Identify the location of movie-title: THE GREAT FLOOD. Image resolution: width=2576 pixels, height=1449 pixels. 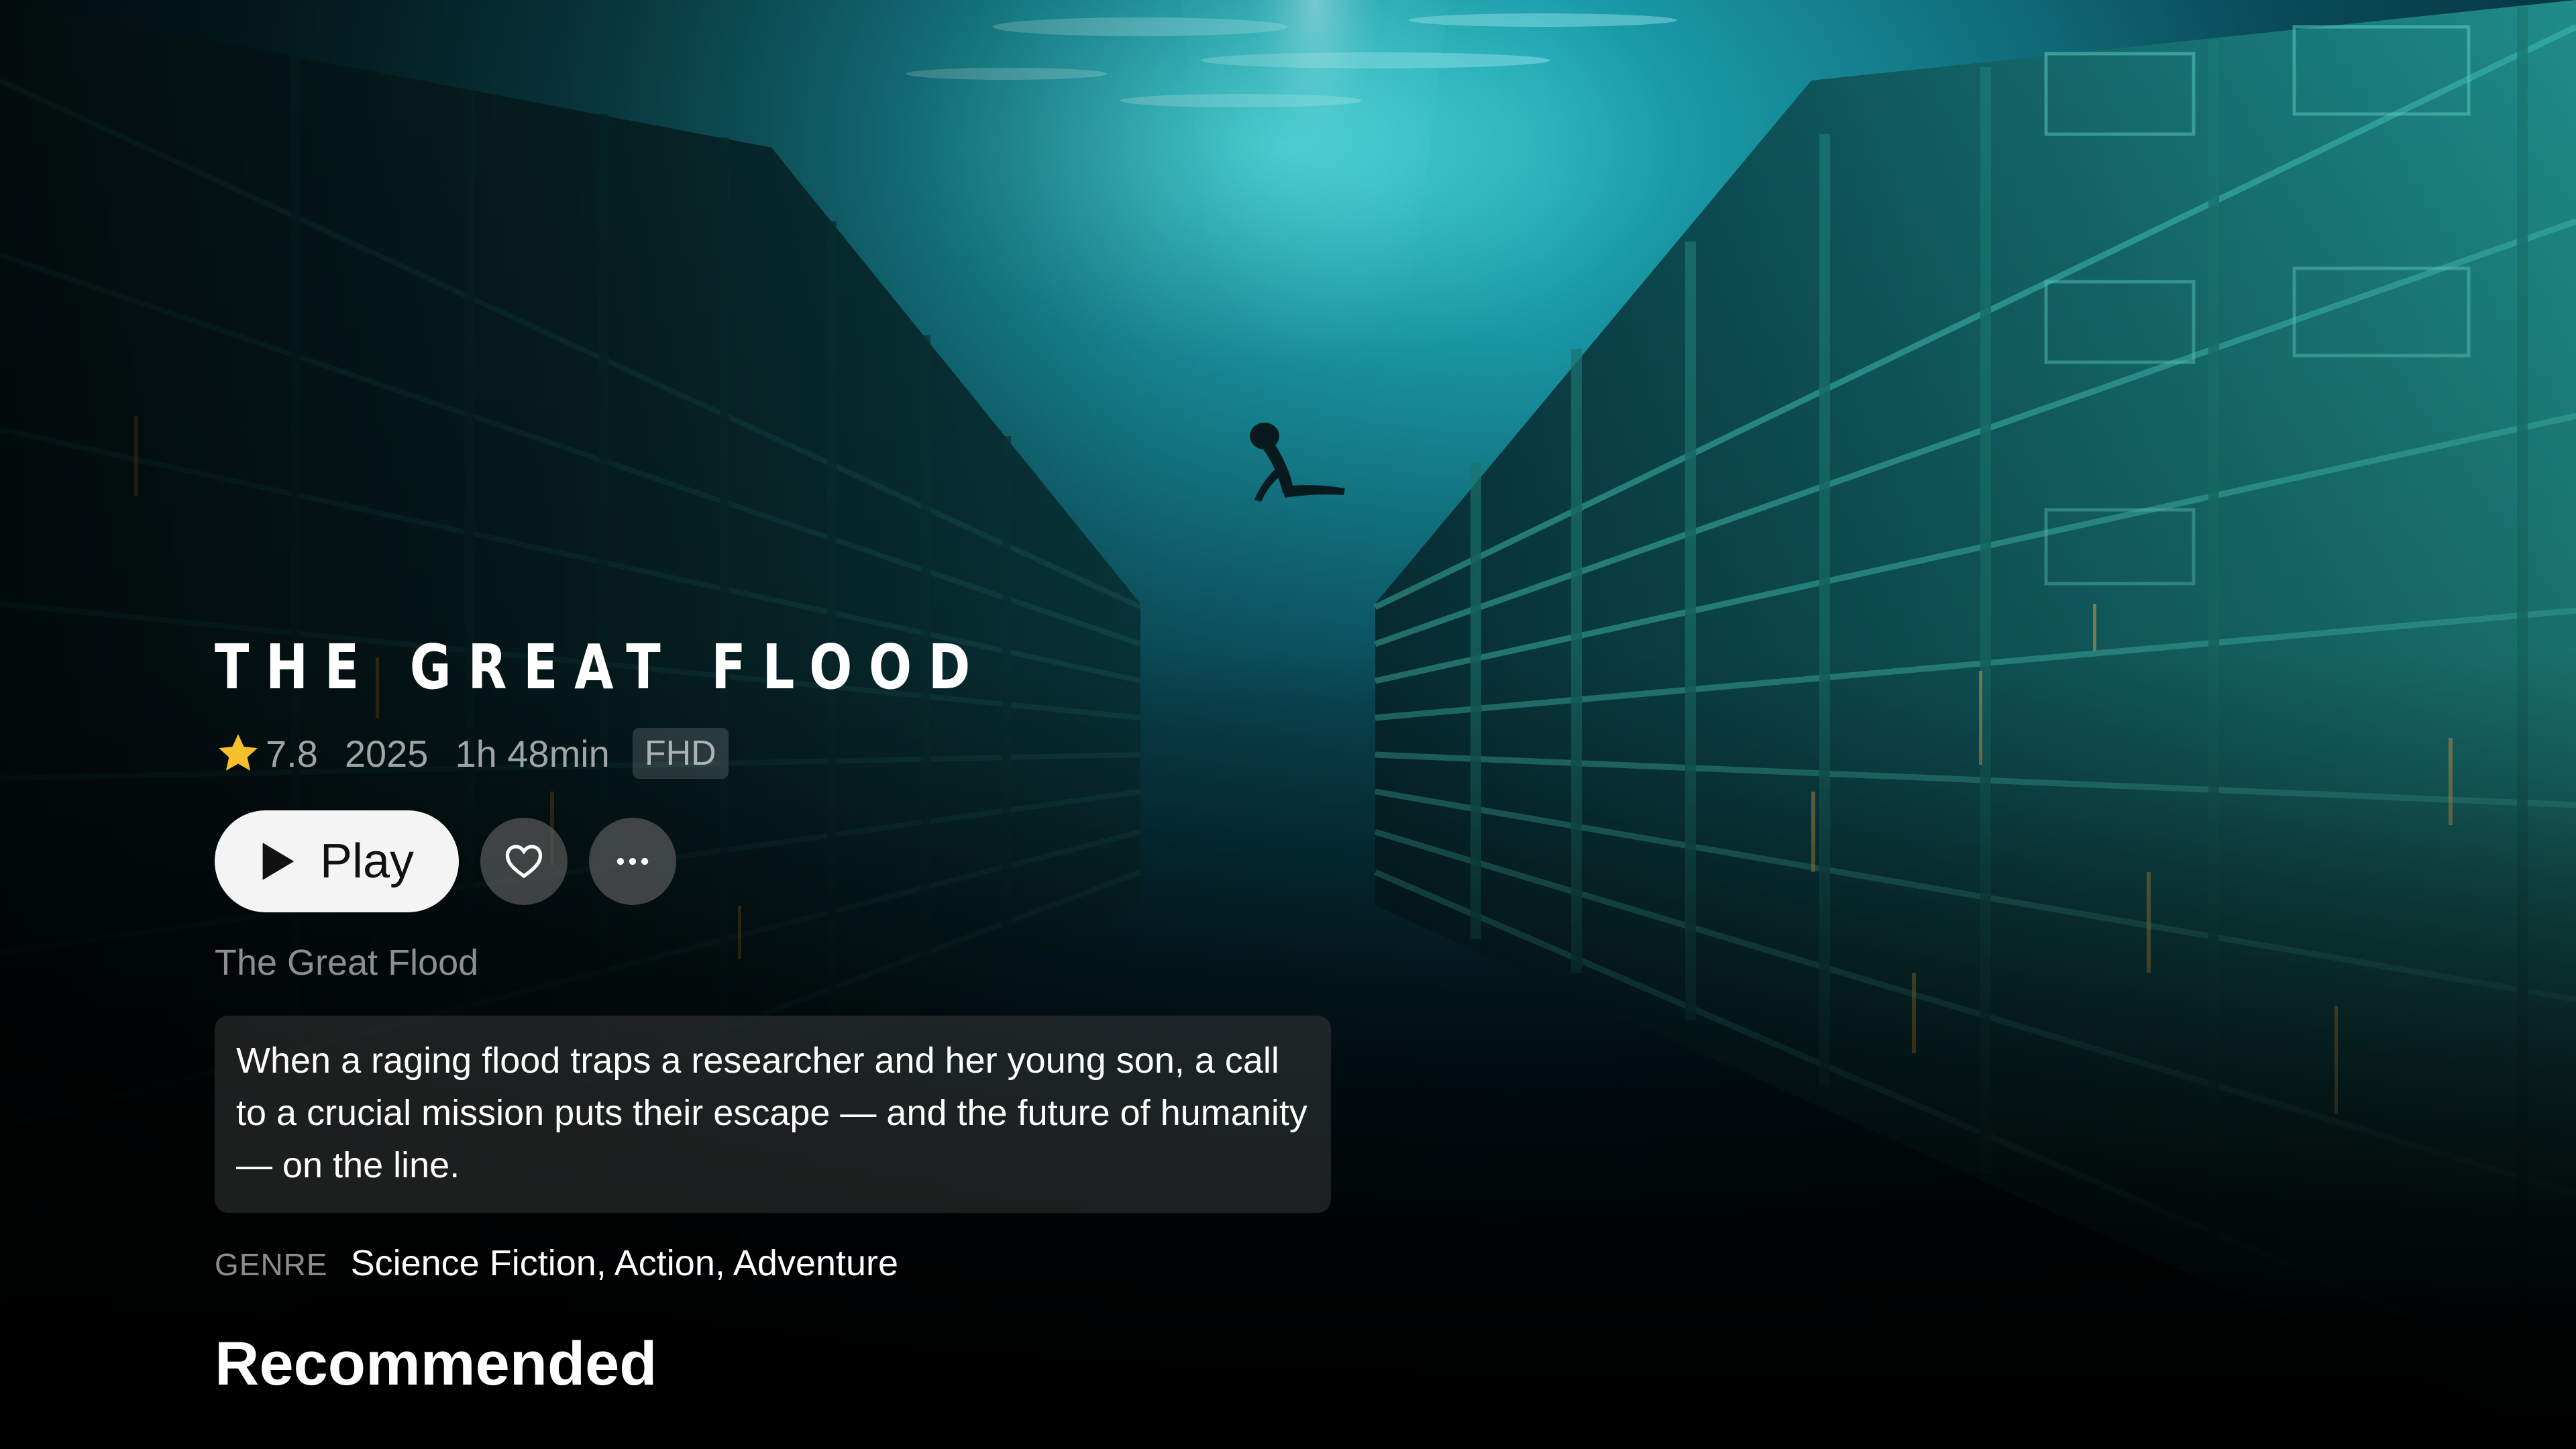
(601, 667).